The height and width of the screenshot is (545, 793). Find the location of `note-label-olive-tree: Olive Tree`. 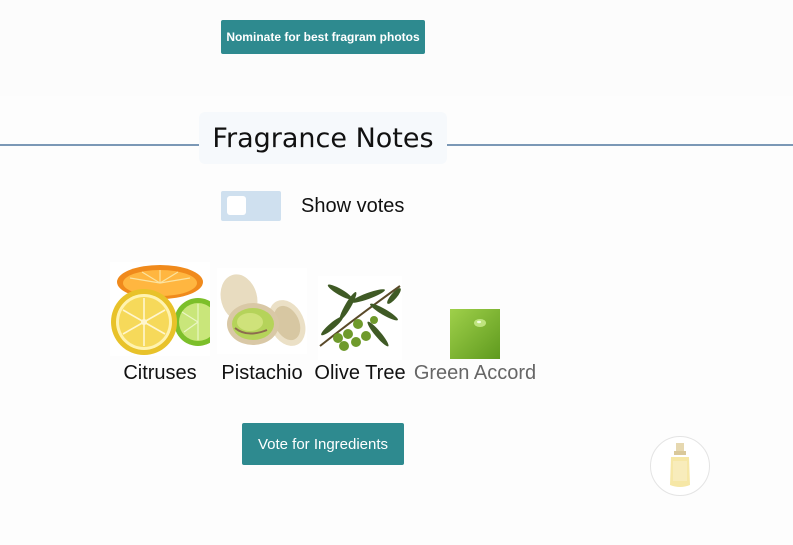

note-label-olive-tree: Olive Tree is located at coordinates (360, 373).